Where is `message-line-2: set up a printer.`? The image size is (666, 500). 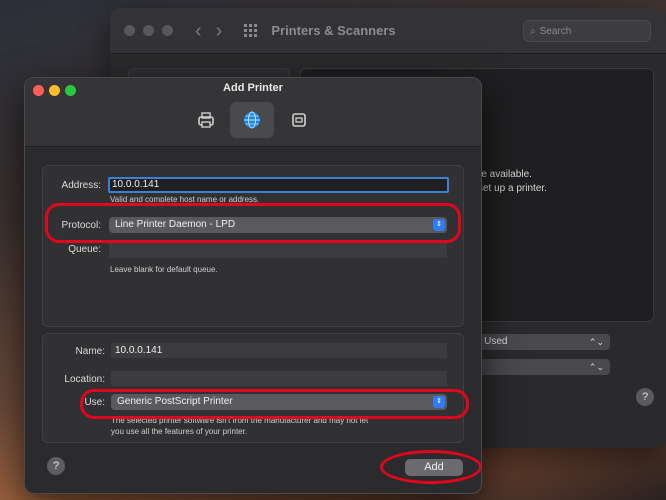
message-line-2: set up a printer. is located at coordinates (512, 188).